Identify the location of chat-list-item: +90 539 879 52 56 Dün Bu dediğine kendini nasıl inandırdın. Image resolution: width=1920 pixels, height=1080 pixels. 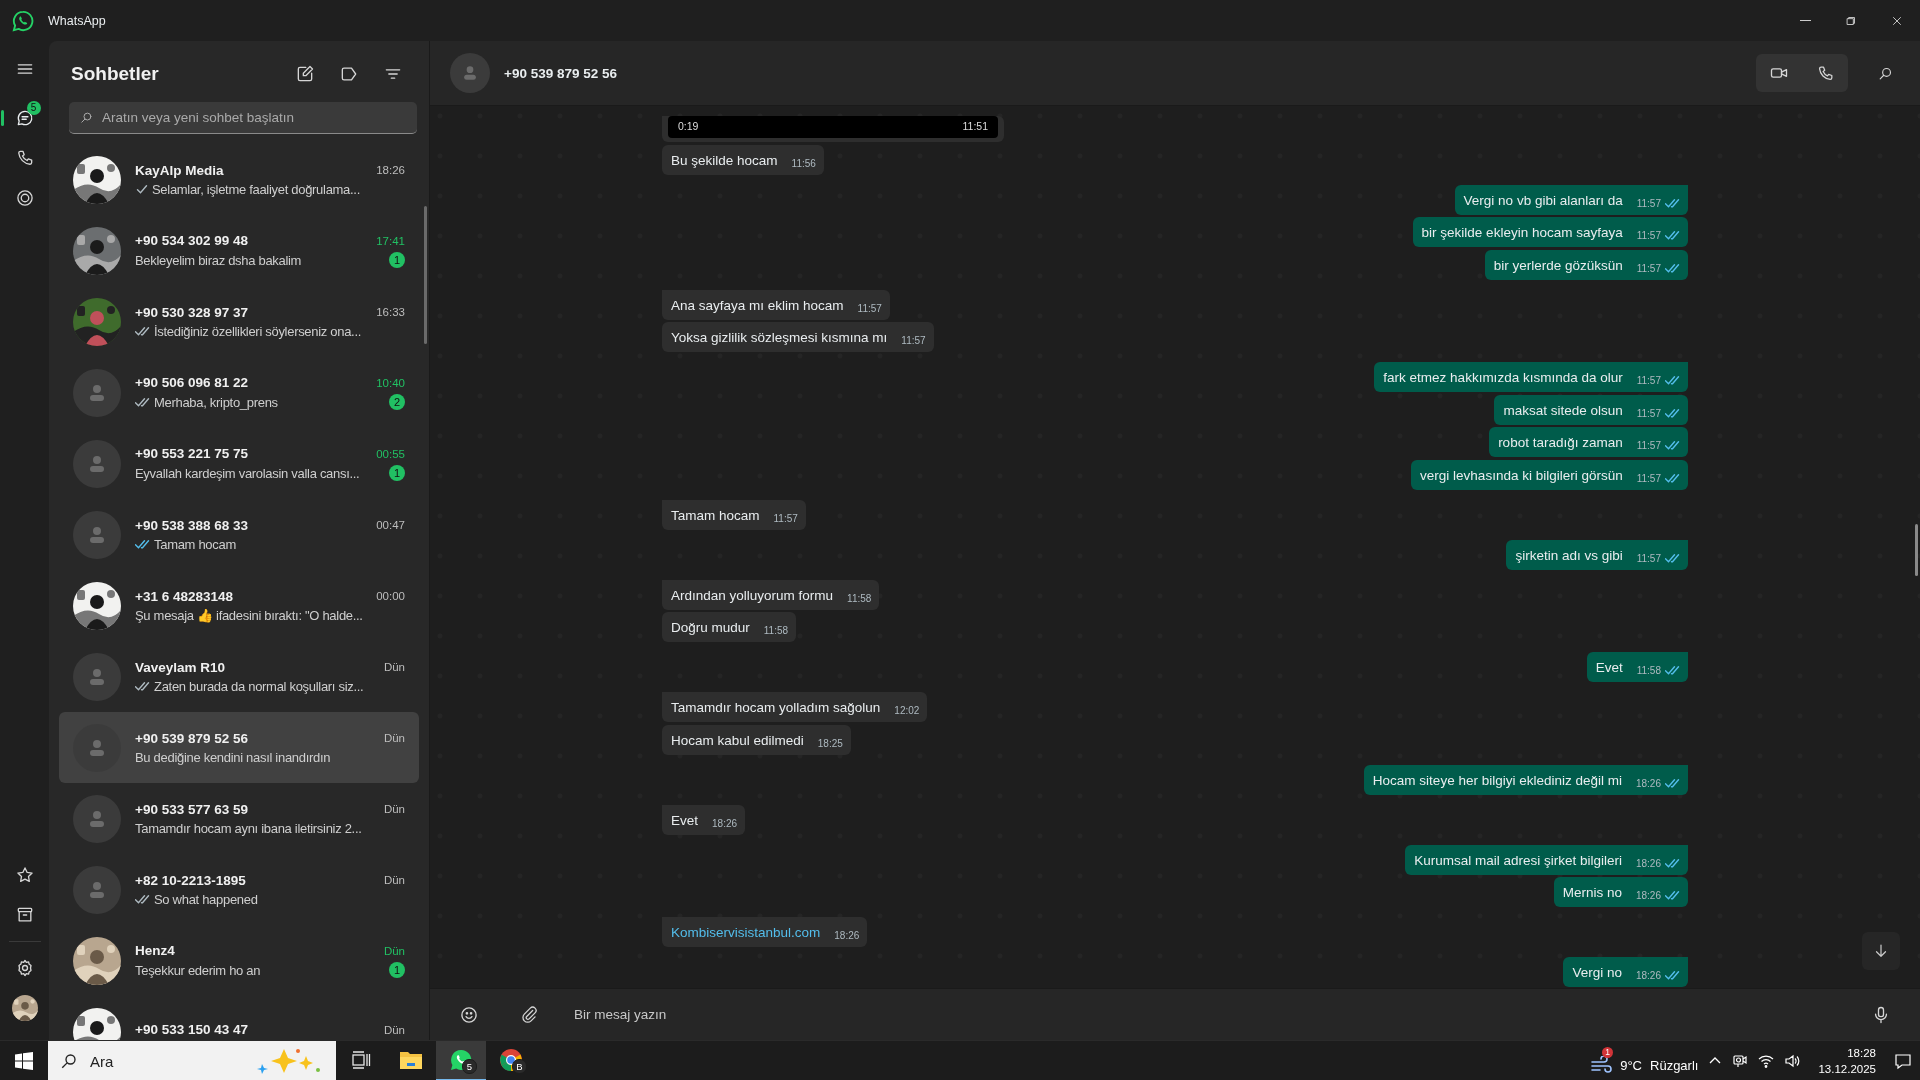
(239, 747).